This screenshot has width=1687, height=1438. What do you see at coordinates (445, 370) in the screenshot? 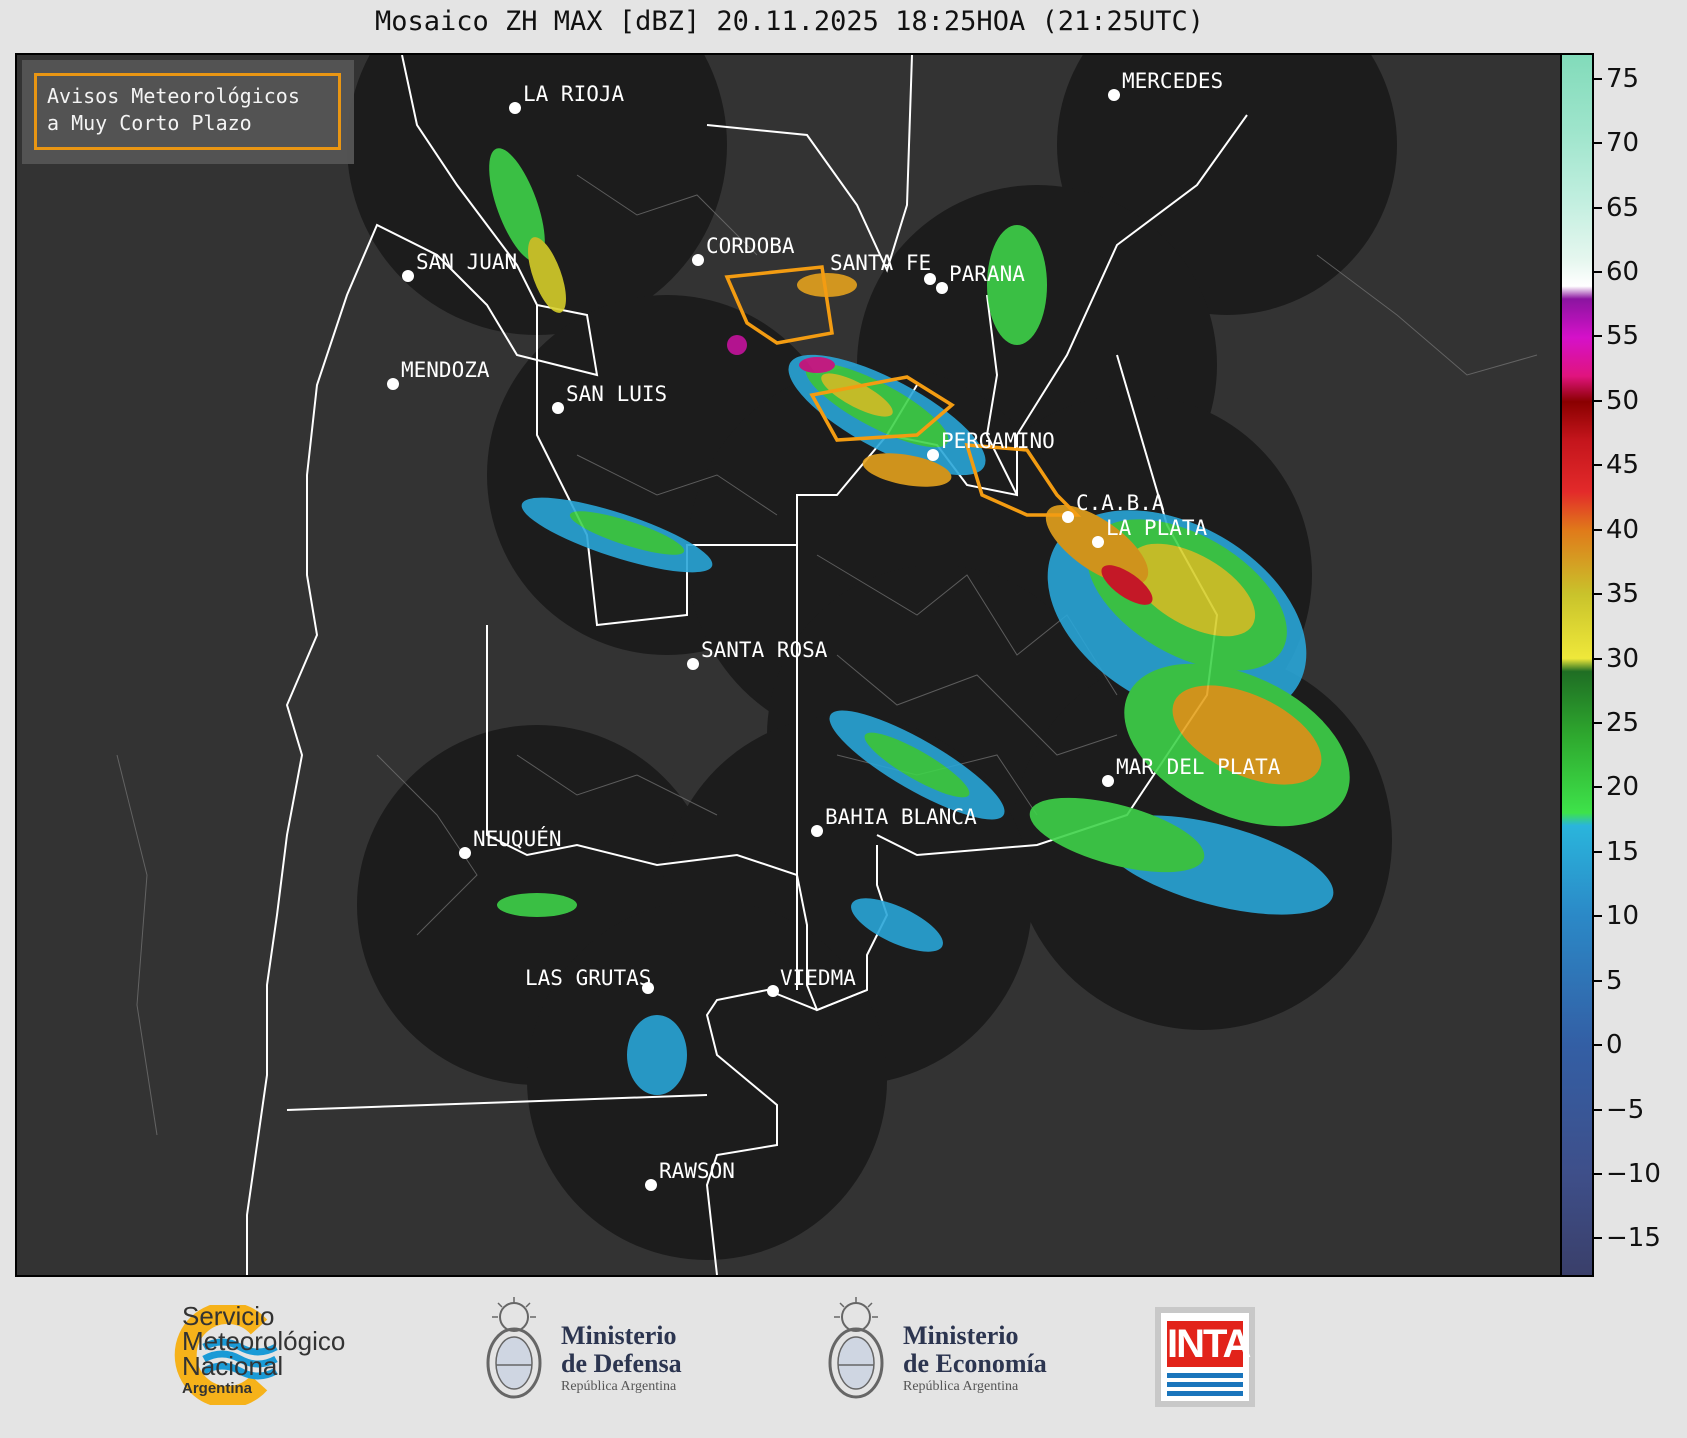
I see `svg-text: MENDOZA` at bounding box center [445, 370].